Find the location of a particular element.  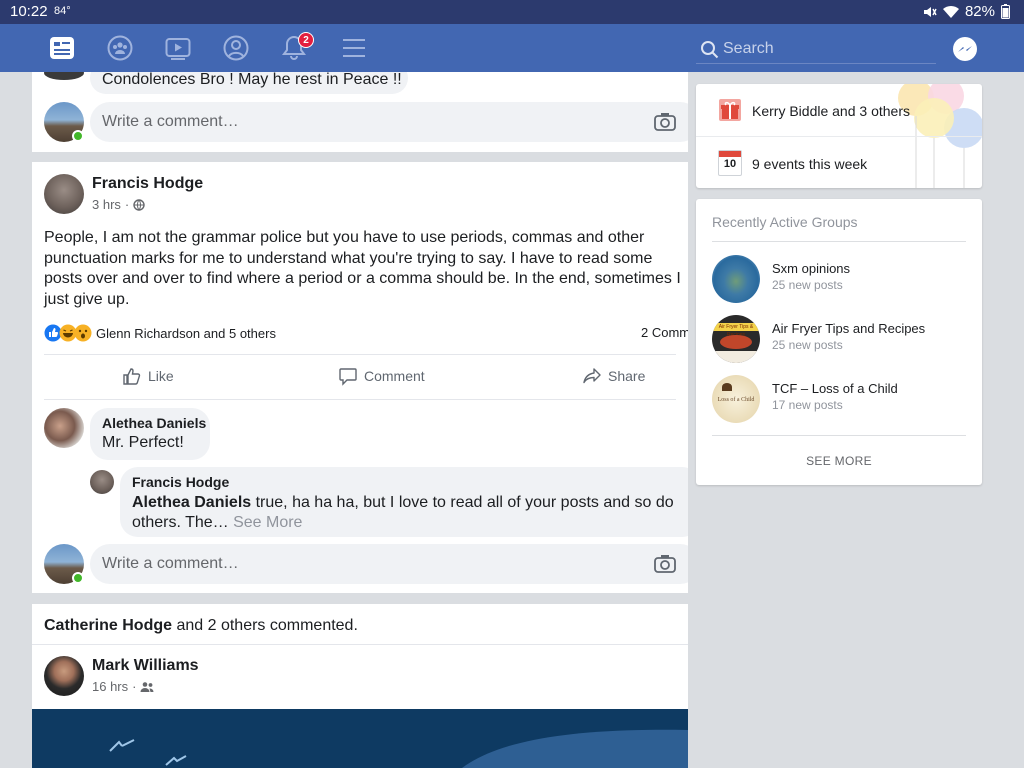

post-meta: 3 hrs · is located at coordinates (118, 204).